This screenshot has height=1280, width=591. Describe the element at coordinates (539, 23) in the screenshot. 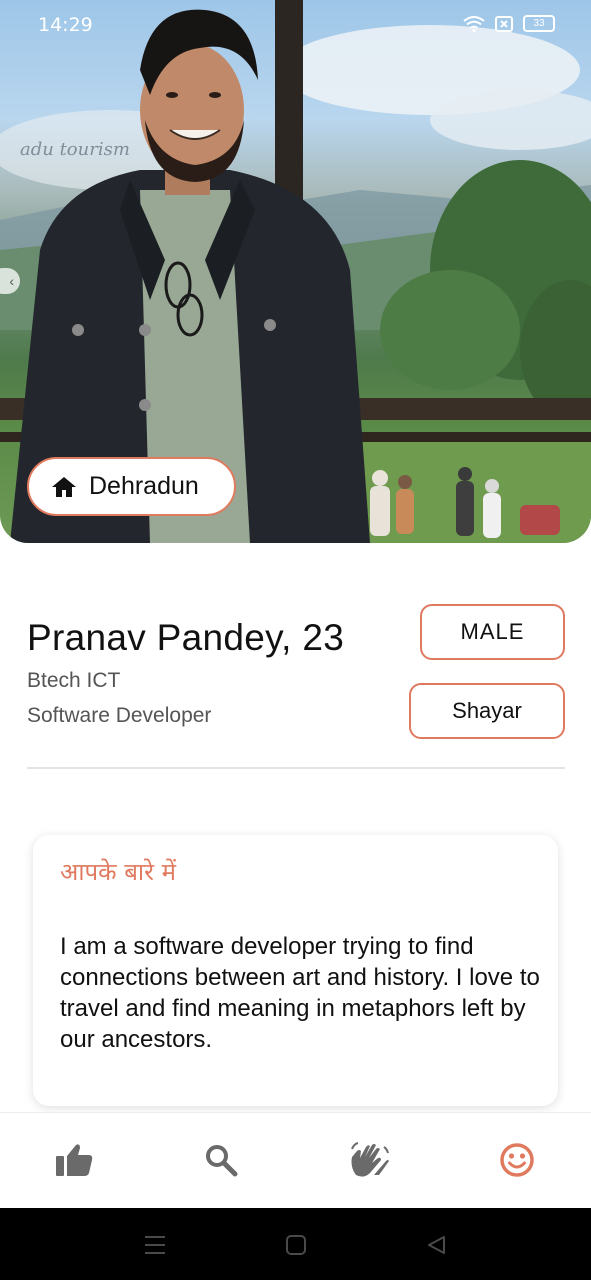

I see `battery-icon: 33` at that location.